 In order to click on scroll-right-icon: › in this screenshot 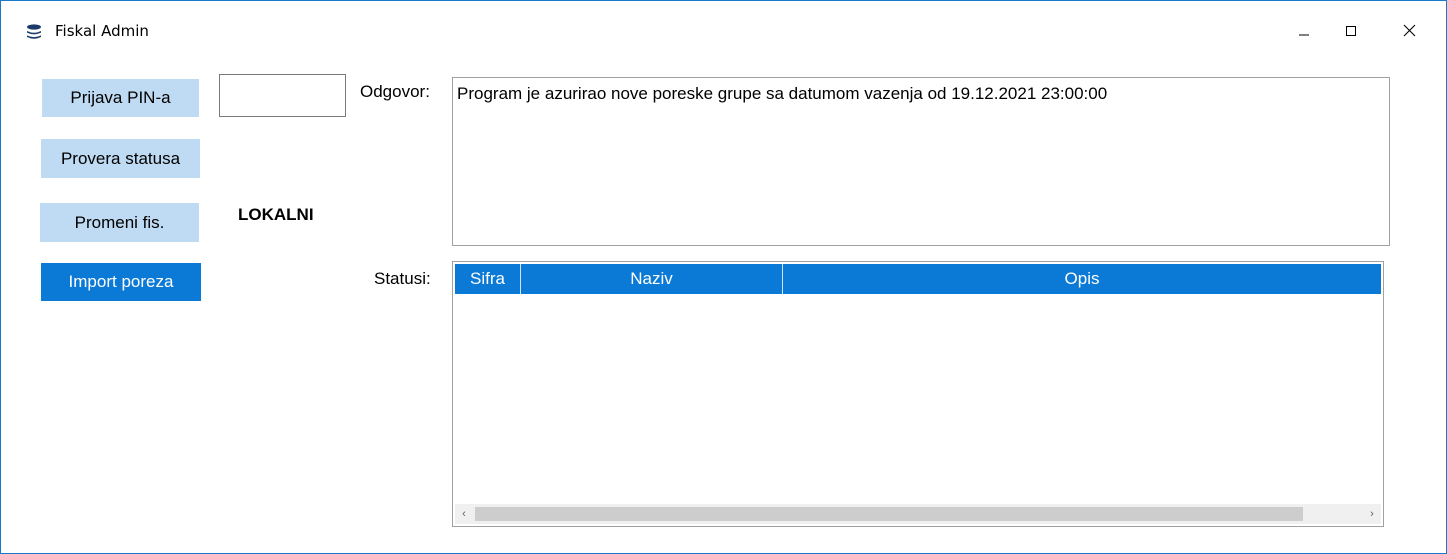, I will do `click(1372, 514)`.